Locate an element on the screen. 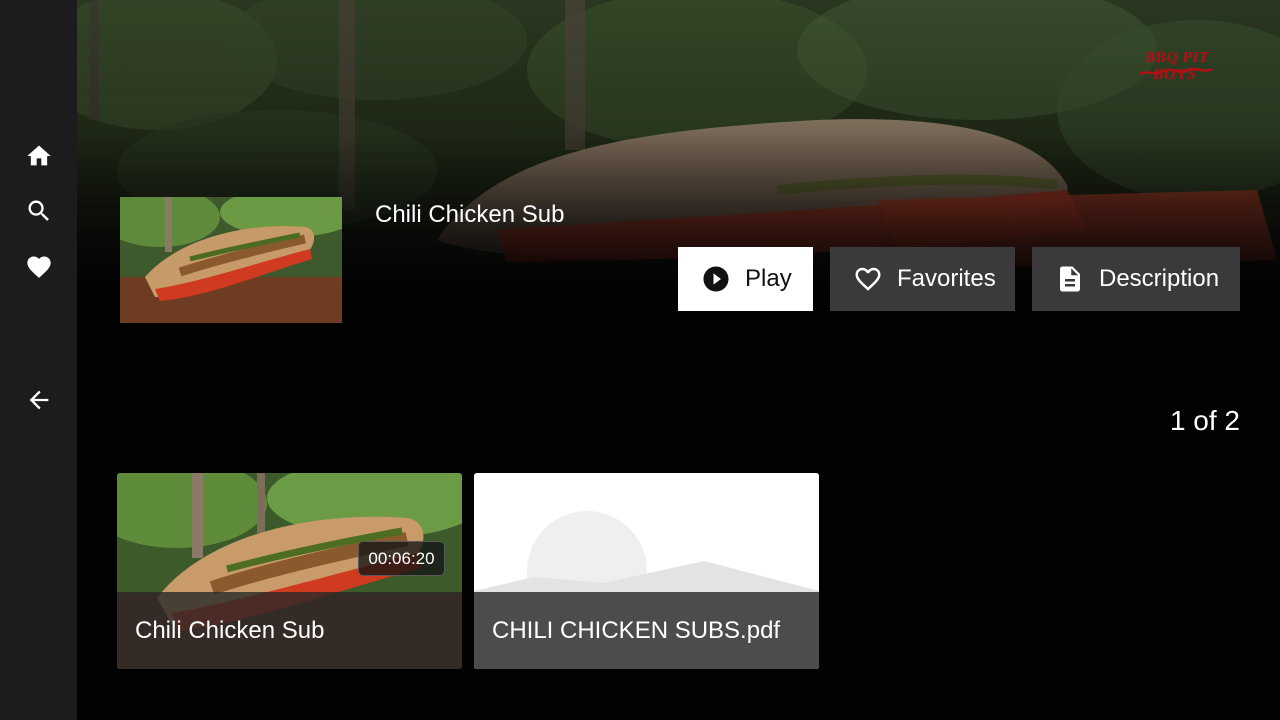  page-indicator: 1 of 2 is located at coordinates (1204, 420).